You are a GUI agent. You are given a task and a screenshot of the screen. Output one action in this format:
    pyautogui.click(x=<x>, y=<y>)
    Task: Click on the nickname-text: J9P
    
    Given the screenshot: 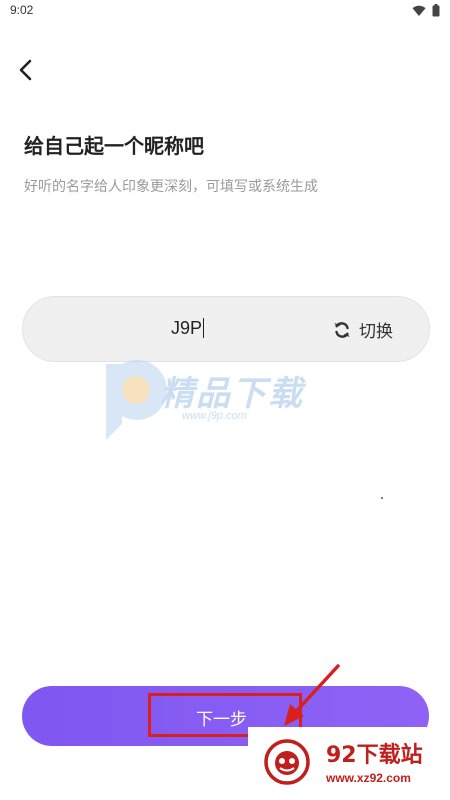 What is the action you would take?
    pyautogui.click(x=187, y=328)
    